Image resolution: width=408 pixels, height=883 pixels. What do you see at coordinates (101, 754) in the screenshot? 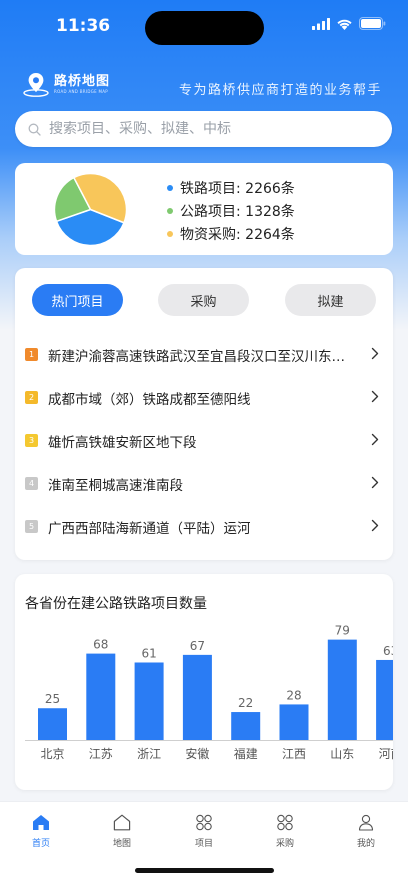
I see `x-tick-label: 江苏` at bounding box center [101, 754].